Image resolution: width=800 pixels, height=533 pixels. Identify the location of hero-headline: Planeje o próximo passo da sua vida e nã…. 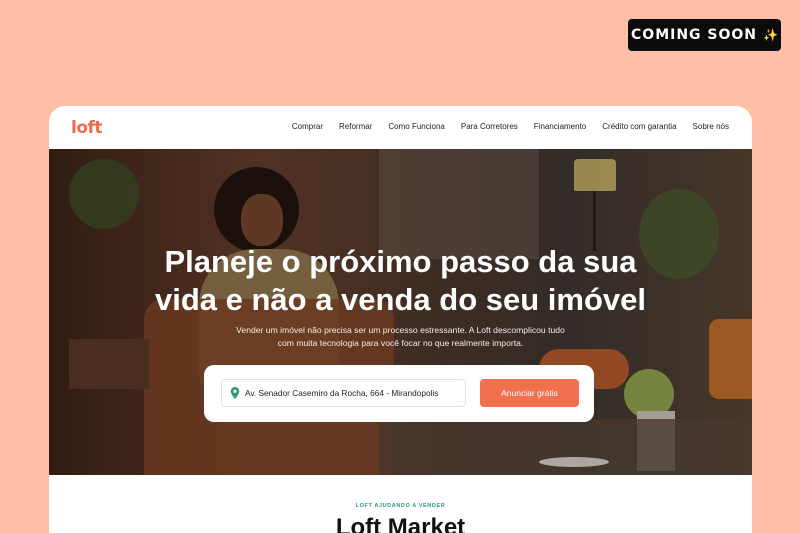
(400, 281).